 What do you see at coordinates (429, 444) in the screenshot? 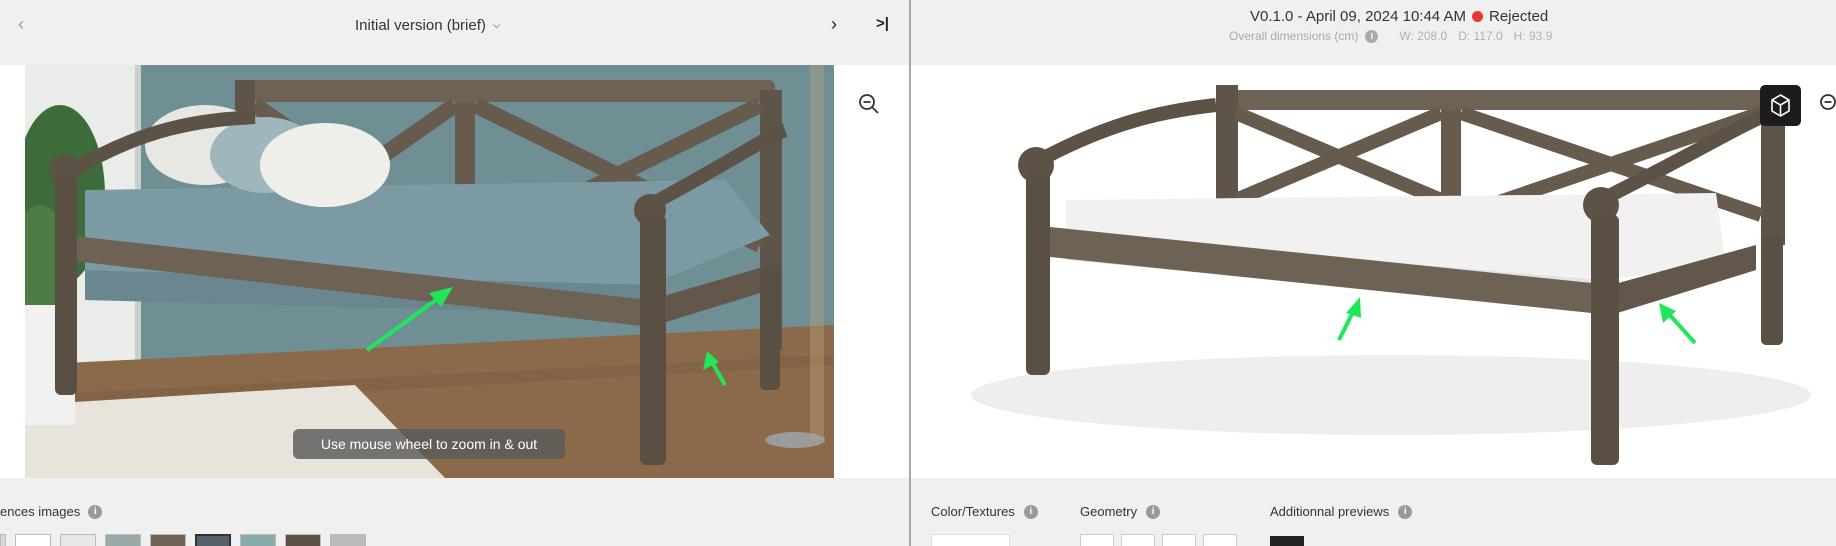
I see `zoom-hint-tooltip: Use mouse wheel to zoom in & out` at bounding box center [429, 444].